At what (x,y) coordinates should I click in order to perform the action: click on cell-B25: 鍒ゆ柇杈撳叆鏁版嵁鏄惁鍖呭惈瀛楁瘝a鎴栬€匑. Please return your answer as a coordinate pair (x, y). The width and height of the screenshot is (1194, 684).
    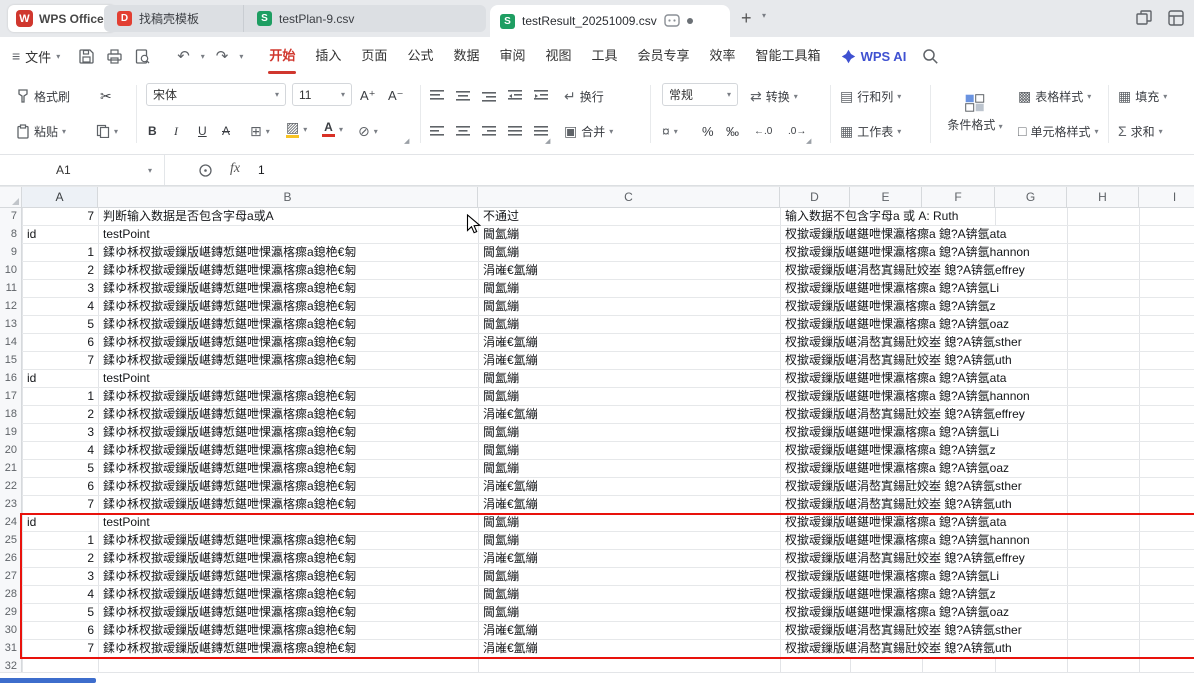
    Looking at the image, I should click on (230, 540).